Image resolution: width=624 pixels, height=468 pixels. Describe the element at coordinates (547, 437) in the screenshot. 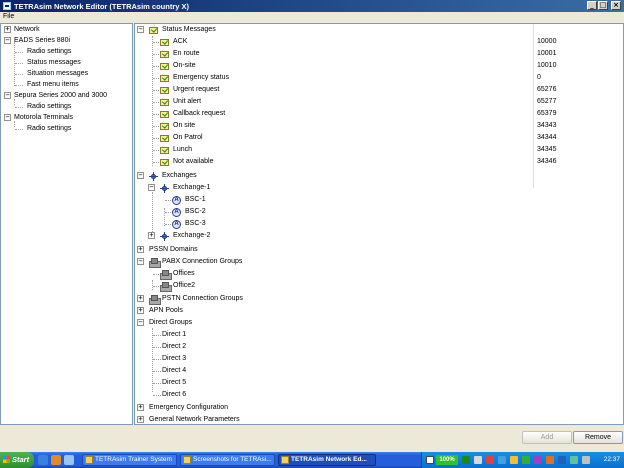

I see `add-button: Add` at that location.